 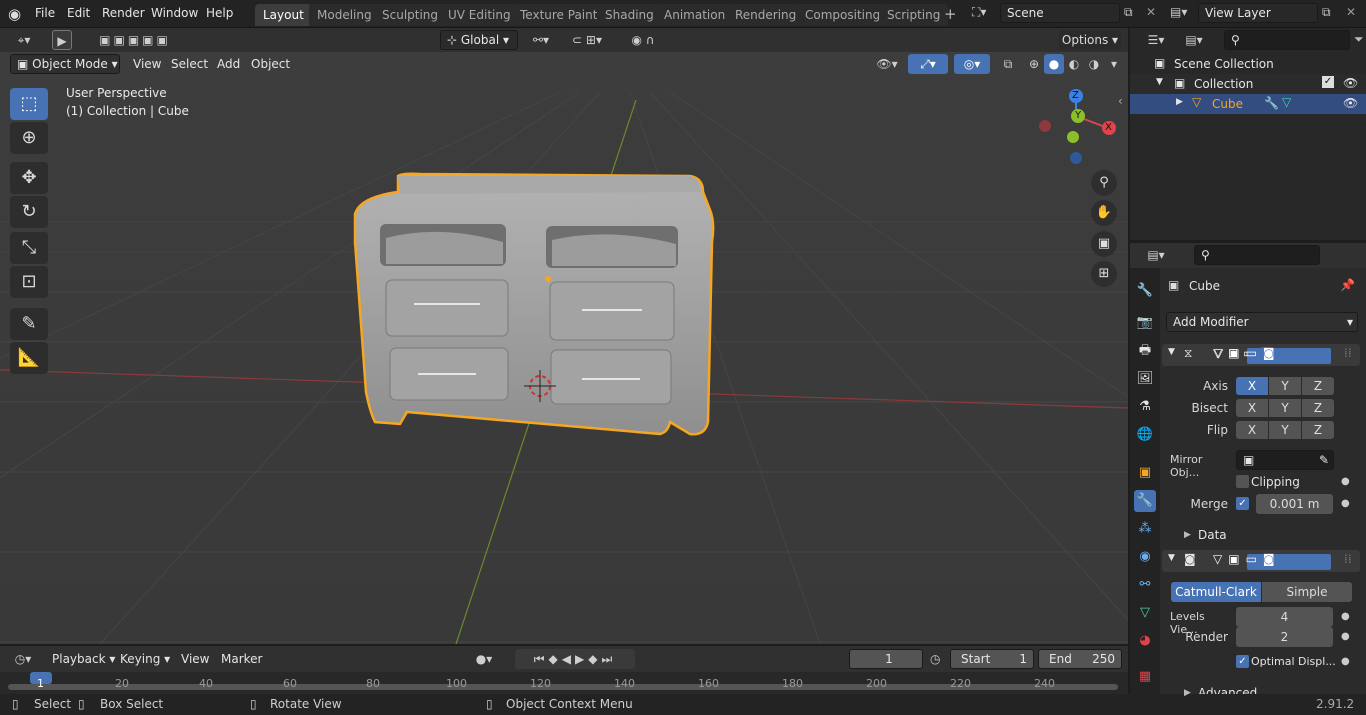 What do you see at coordinates (78, 13) in the screenshot?
I see `menu-edit: Edit` at bounding box center [78, 13].